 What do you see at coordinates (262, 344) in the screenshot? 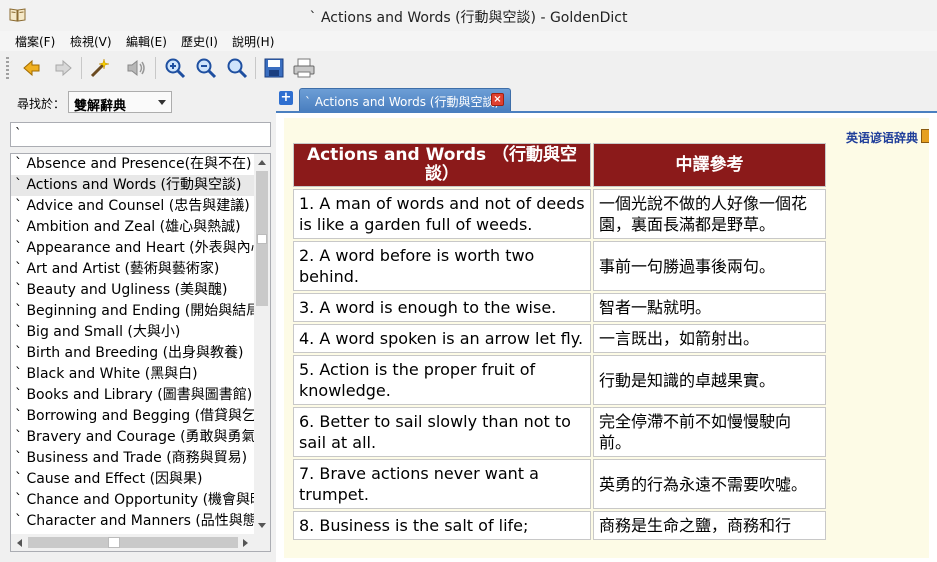
I see `vertical-scrollbar` at bounding box center [262, 344].